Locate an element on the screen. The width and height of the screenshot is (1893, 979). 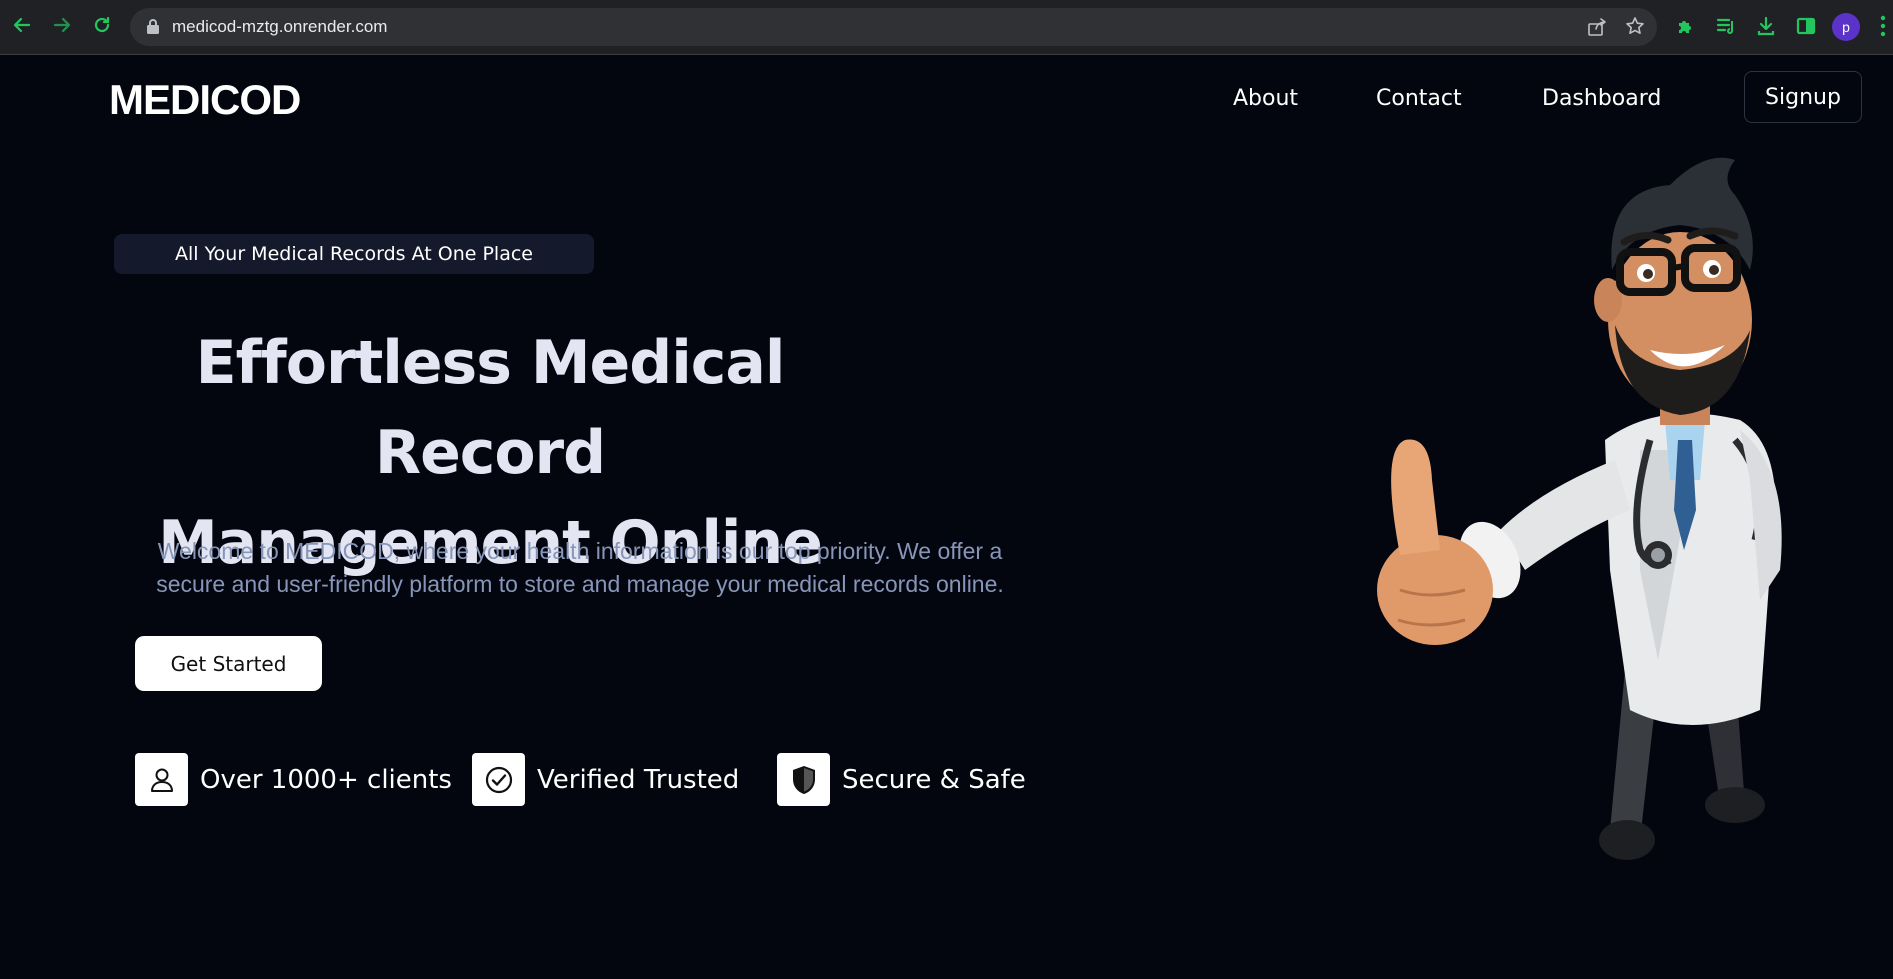
get-started-button: Get Started is located at coordinates (228, 663).